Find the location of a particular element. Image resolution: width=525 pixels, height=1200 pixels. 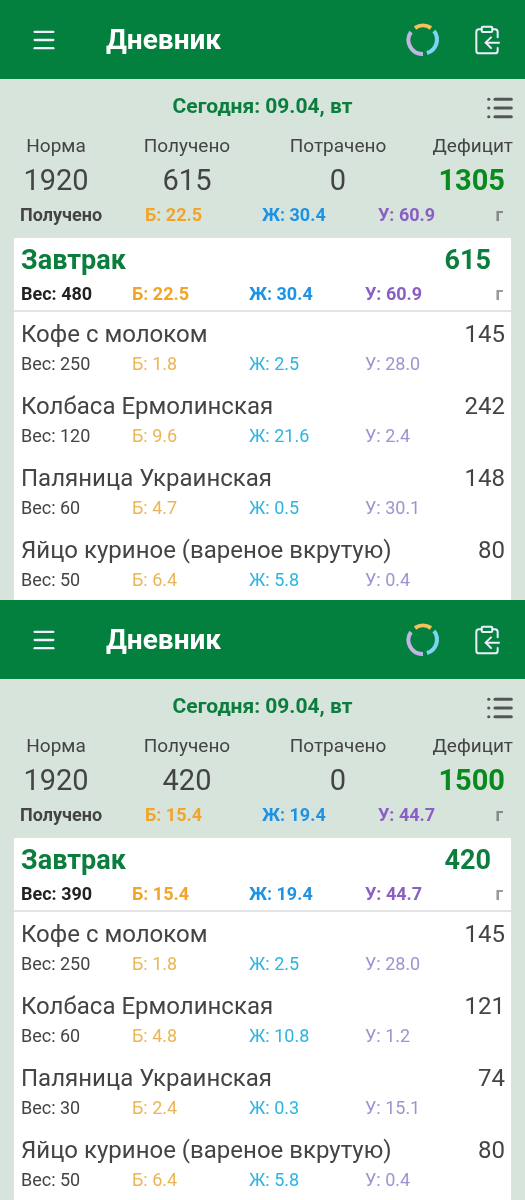

carbs-value: У: 30.1 is located at coordinates (393, 507).